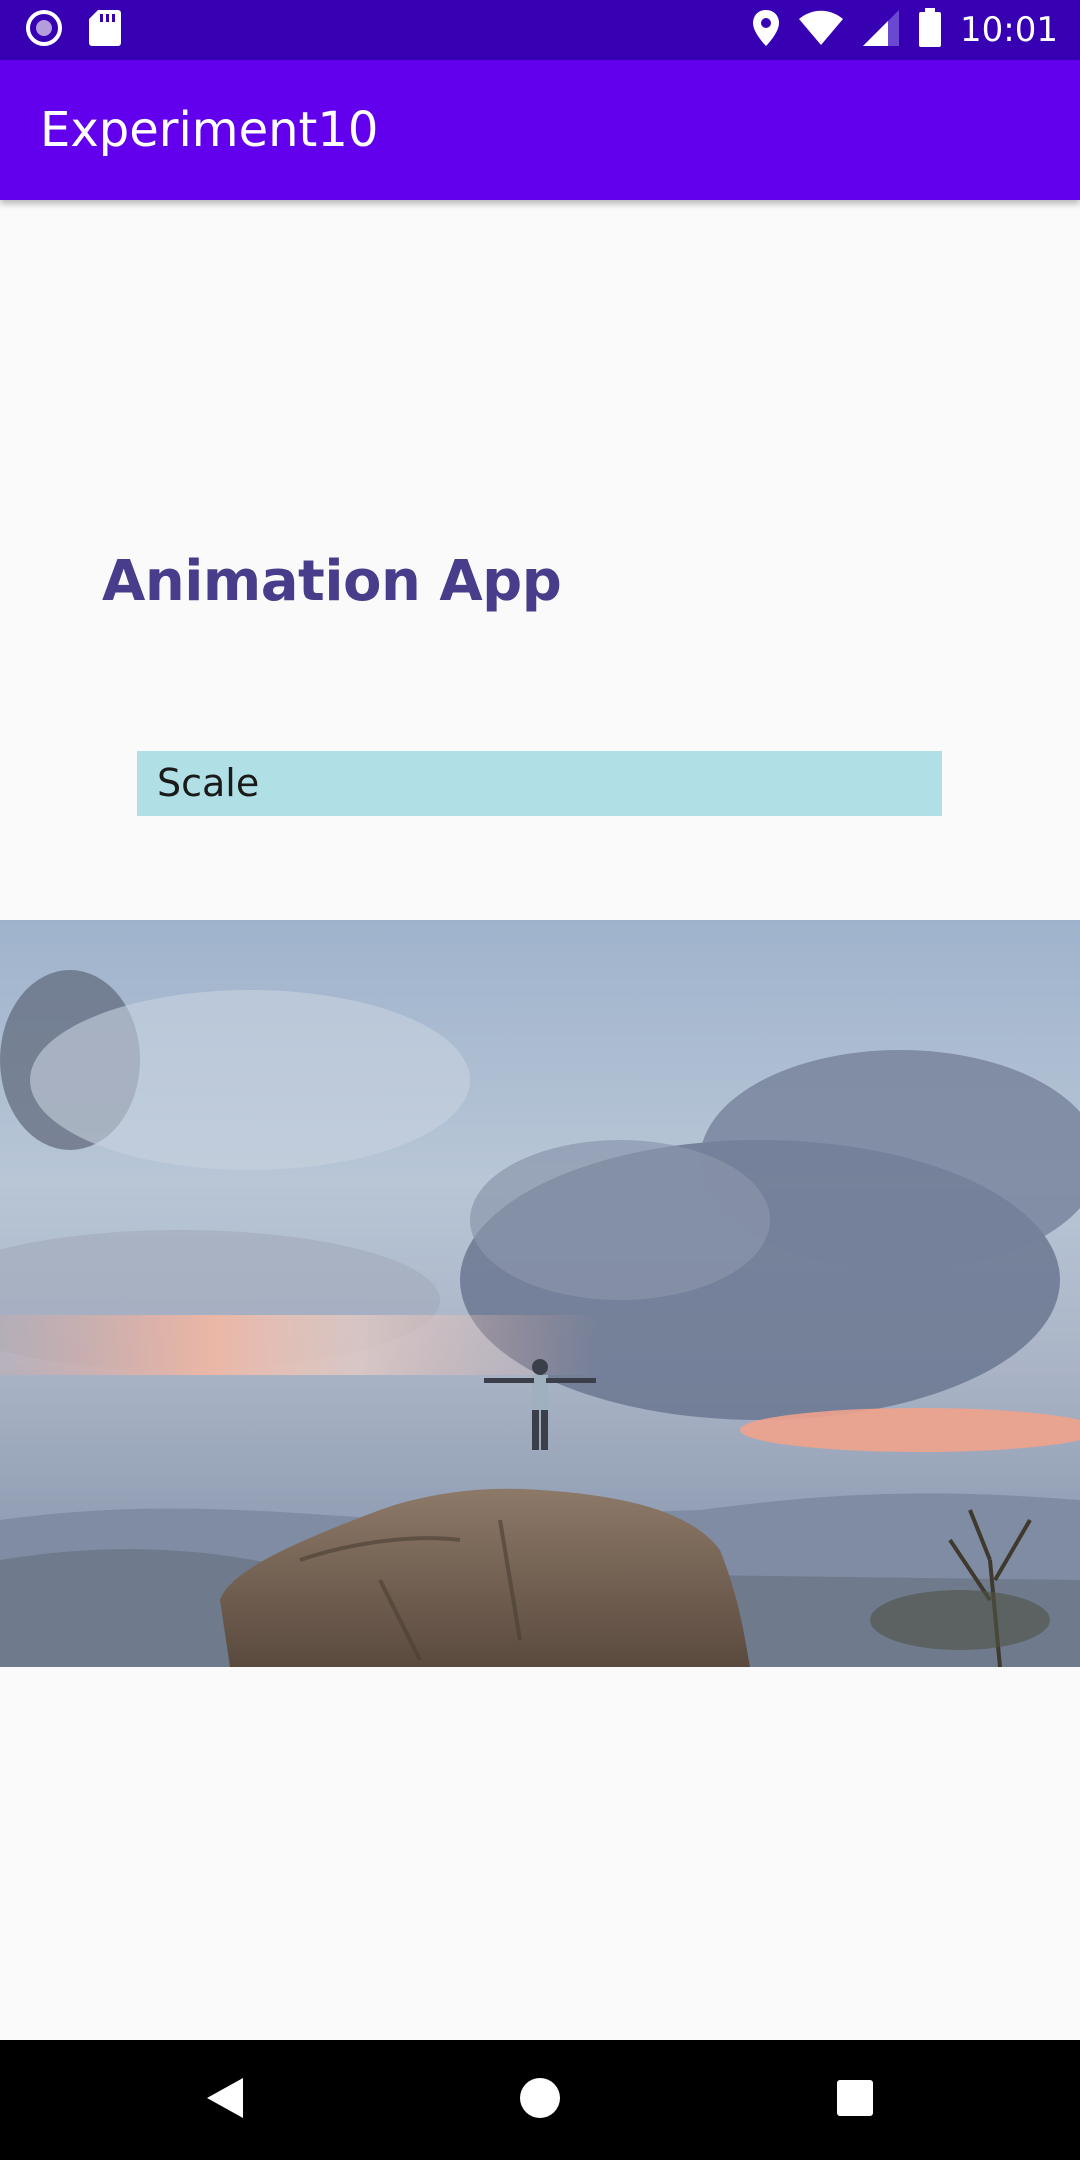 The width and height of the screenshot is (1080, 2160). Describe the element at coordinates (44, 30) in the screenshot. I see `record-icon` at that location.